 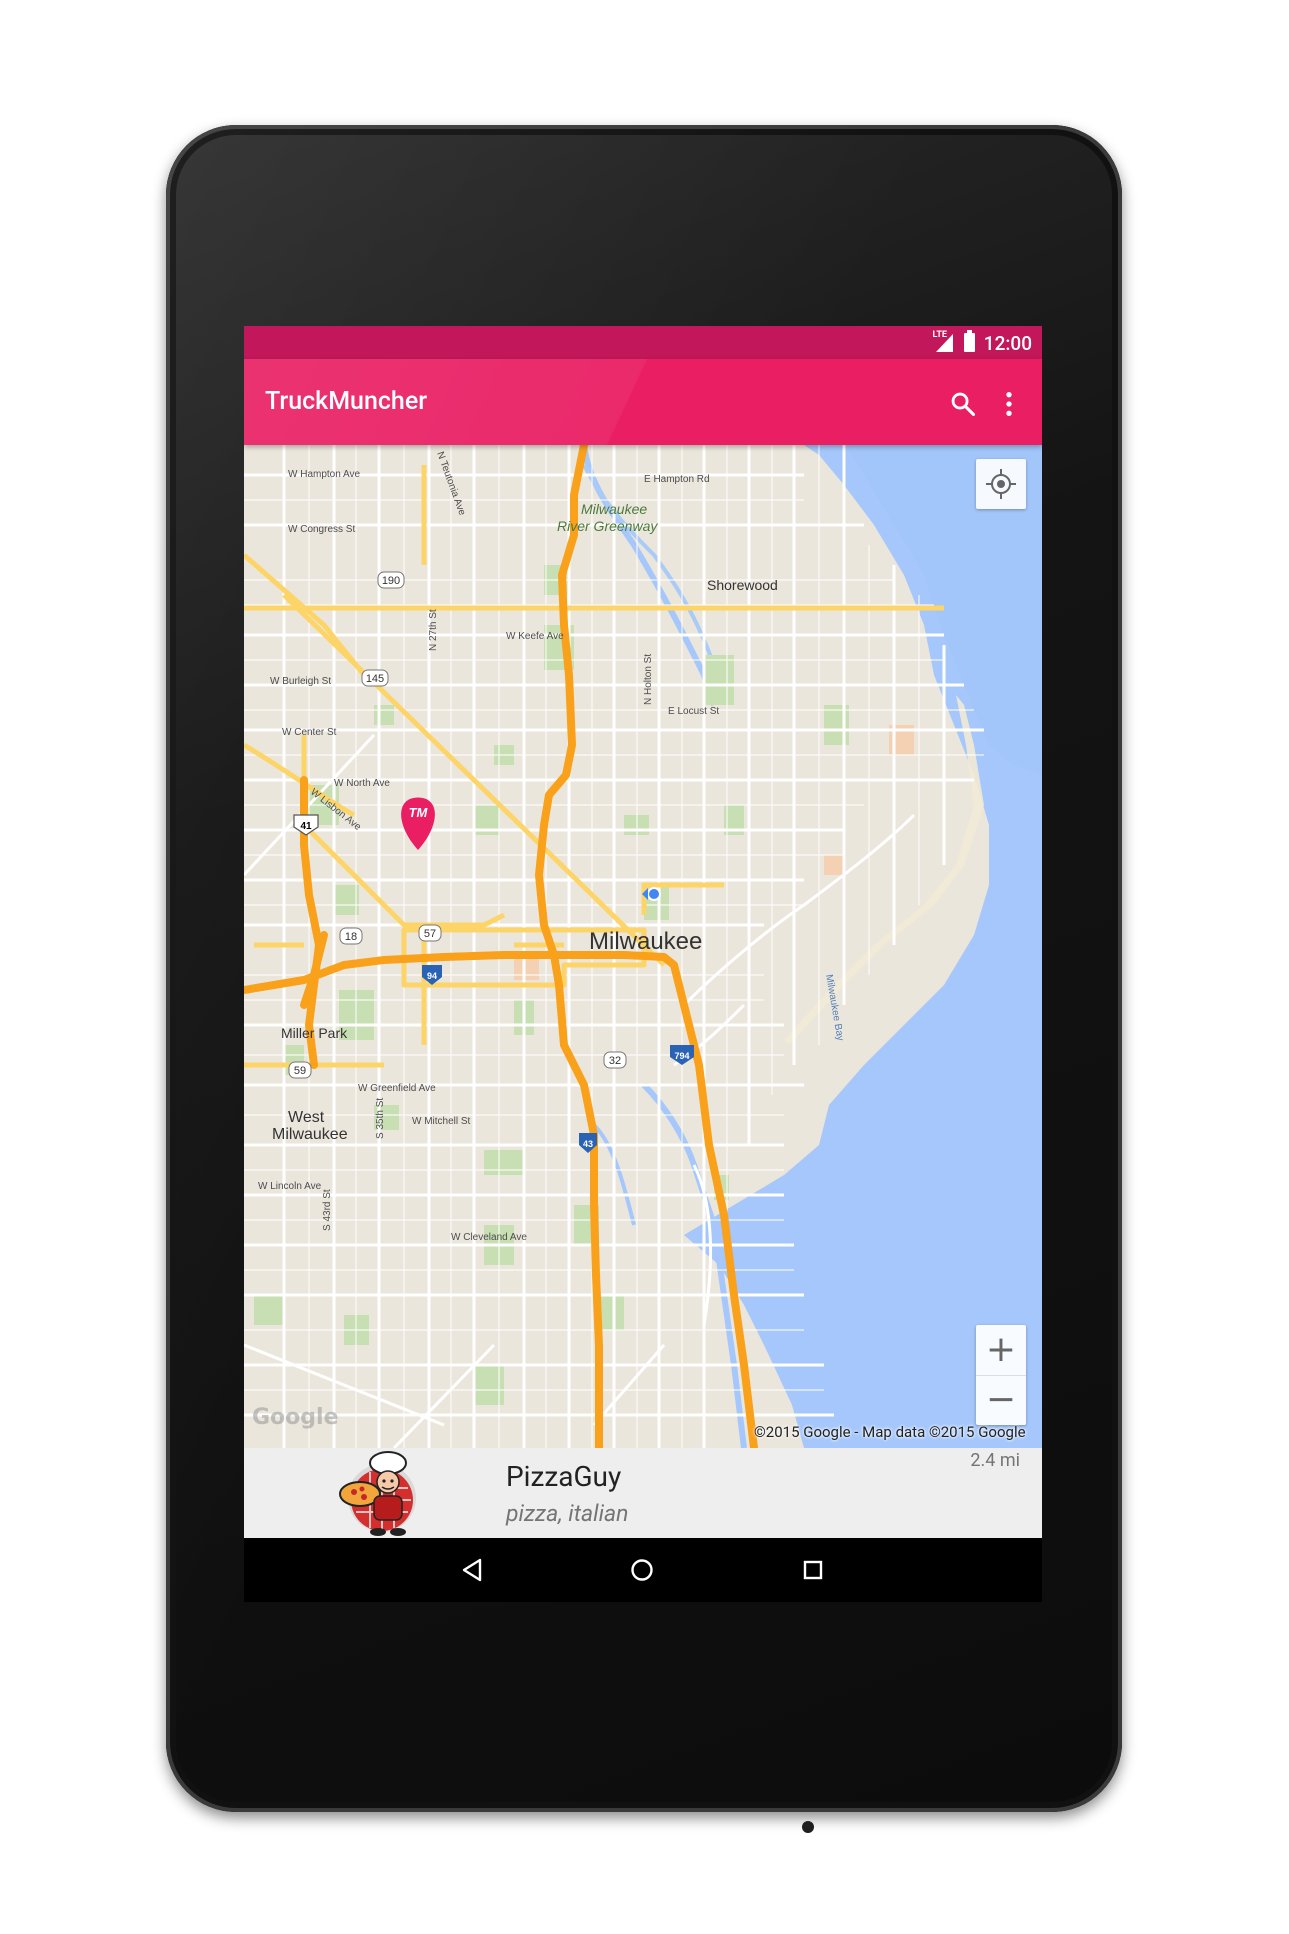 I want to click on label-w-congress: W Congress St, so click(x=321, y=529).